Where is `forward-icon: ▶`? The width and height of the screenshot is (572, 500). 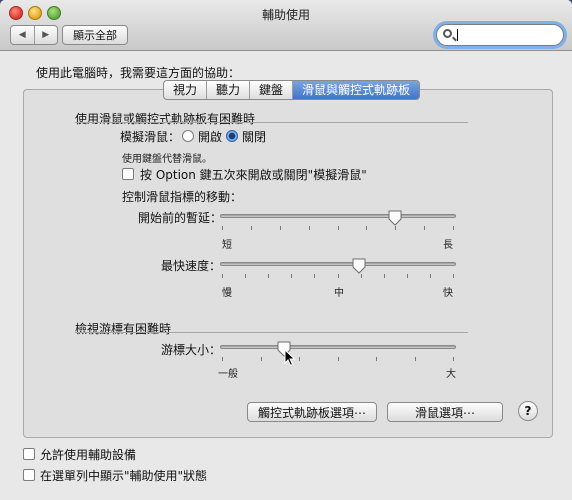
forward-icon: ▶ is located at coordinates (46, 35).